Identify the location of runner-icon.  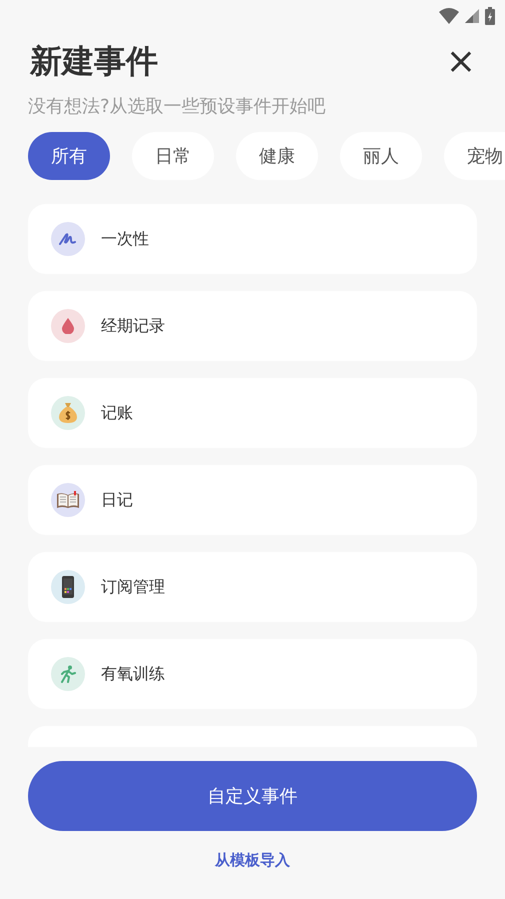
(68, 674).